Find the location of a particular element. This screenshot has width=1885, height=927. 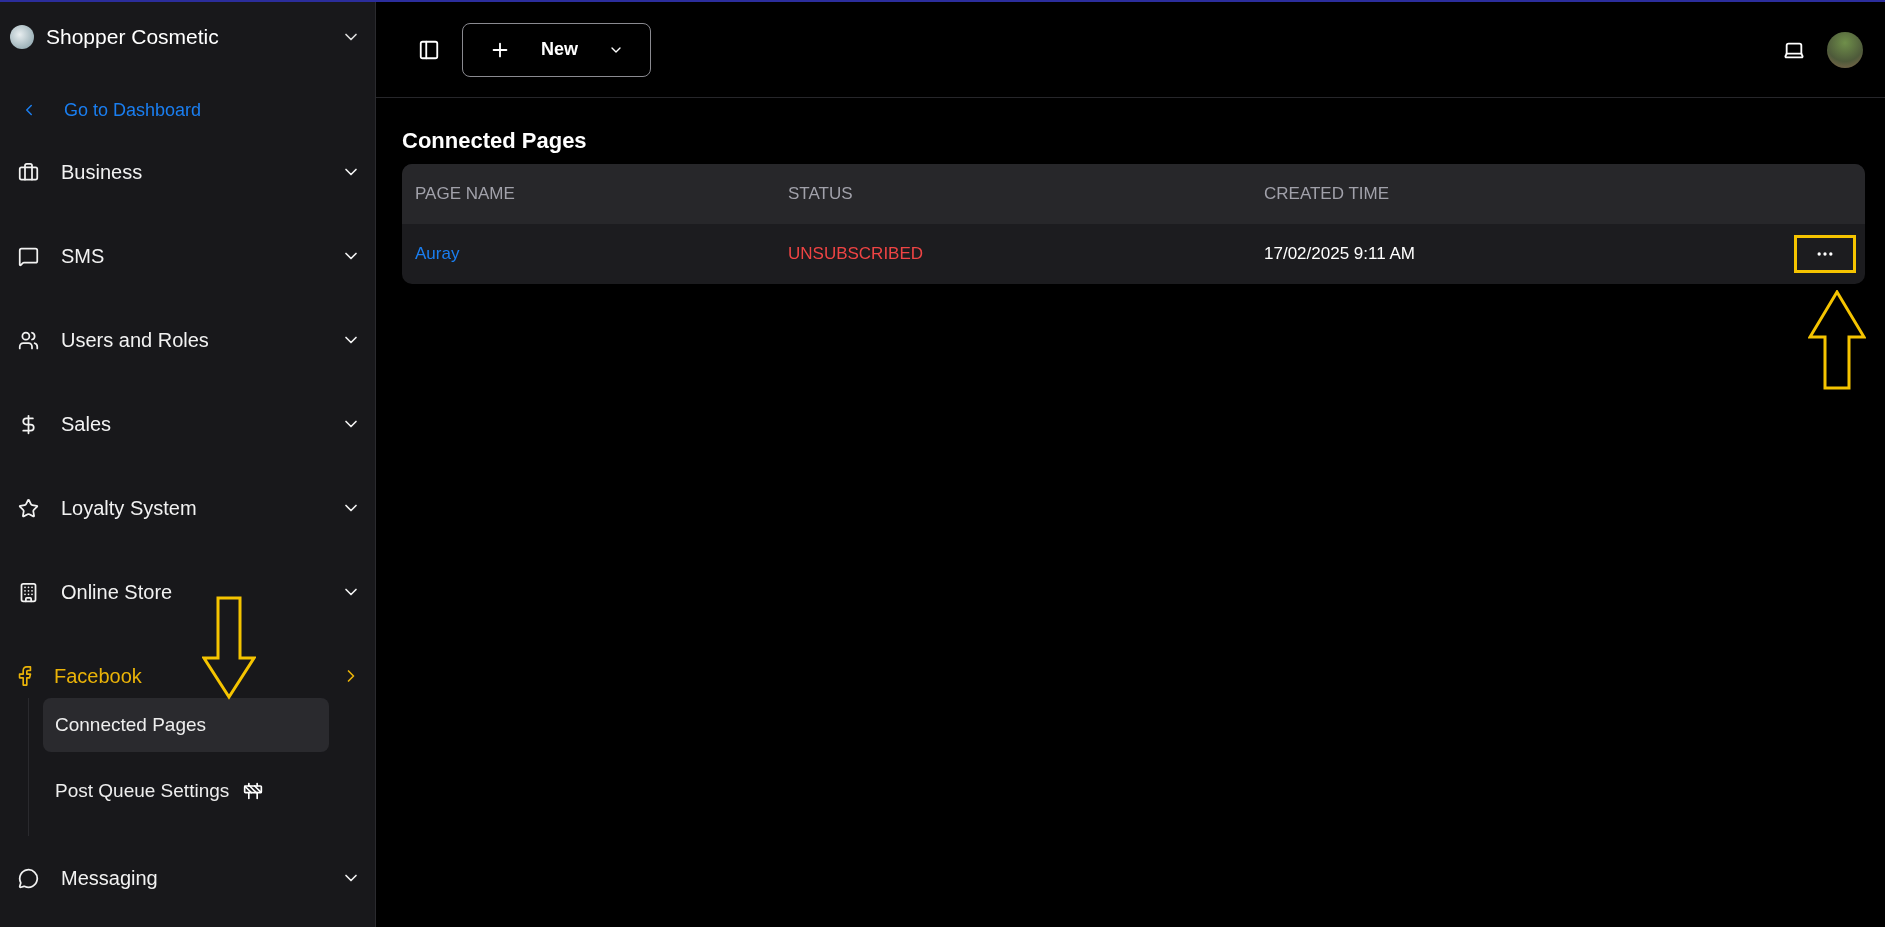

column-header: STATUS is located at coordinates (820, 194).